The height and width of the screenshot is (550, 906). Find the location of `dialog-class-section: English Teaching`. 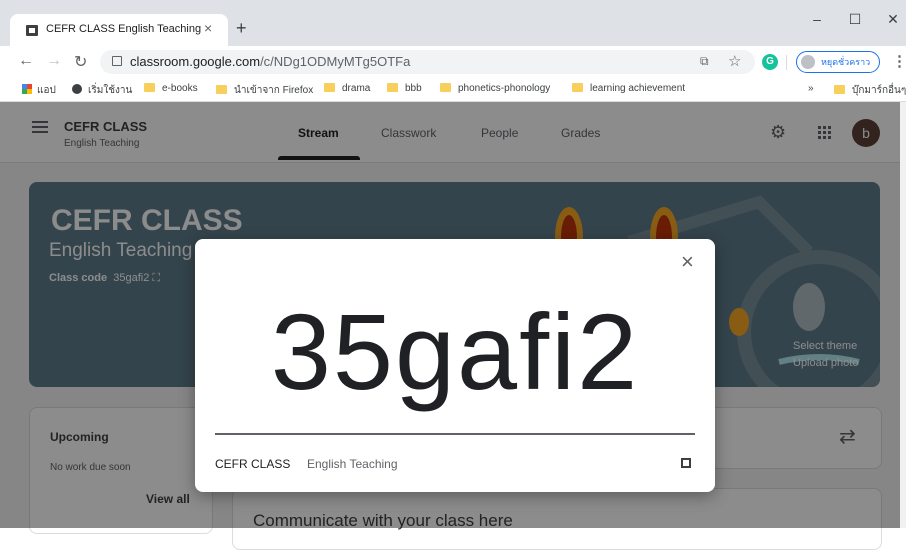

dialog-class-section: English Teaching is located at coordinates (352, 464).